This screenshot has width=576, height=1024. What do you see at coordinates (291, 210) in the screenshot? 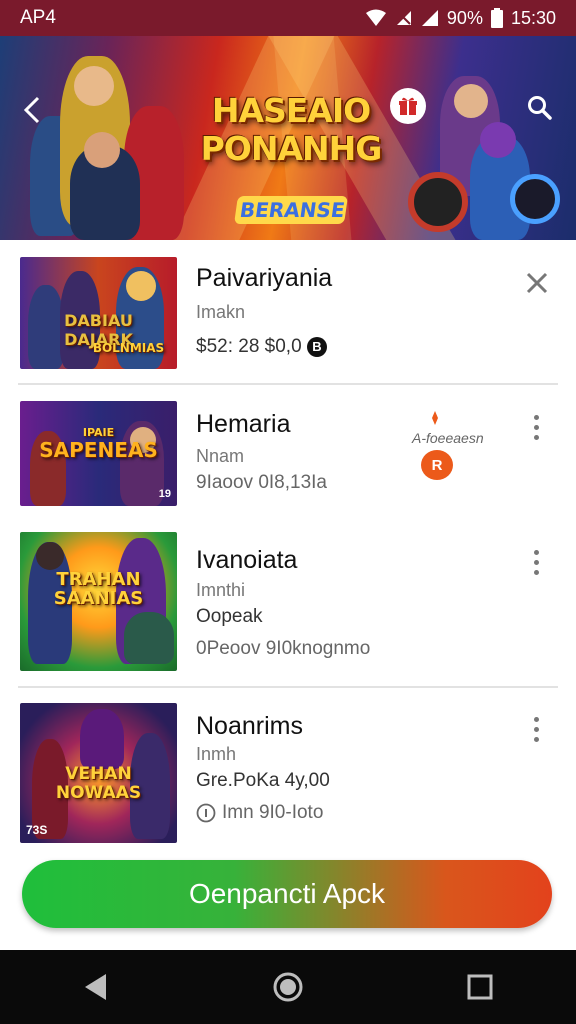
I see `banner-subtitle: BERANSE` at bounding box center [291, 210].